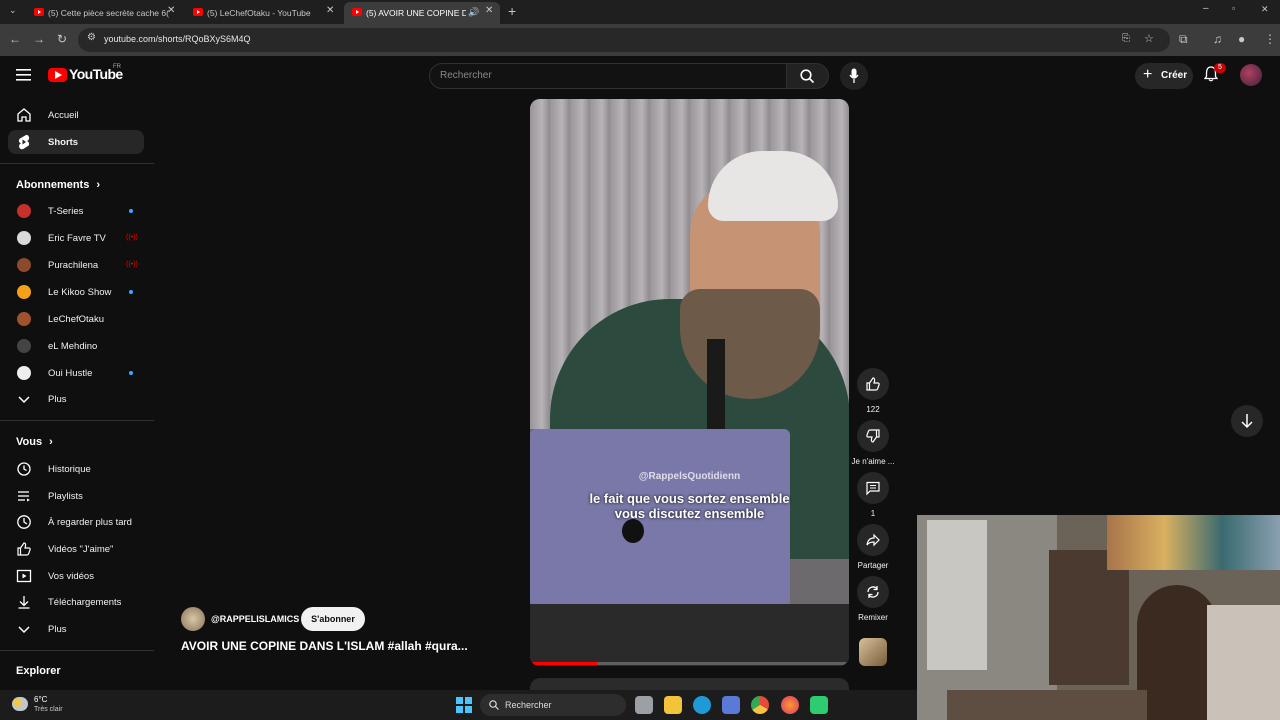 The width and height of the screenshot is (1280, 720). I want to click on windows-start-icon, so click(464, 705).